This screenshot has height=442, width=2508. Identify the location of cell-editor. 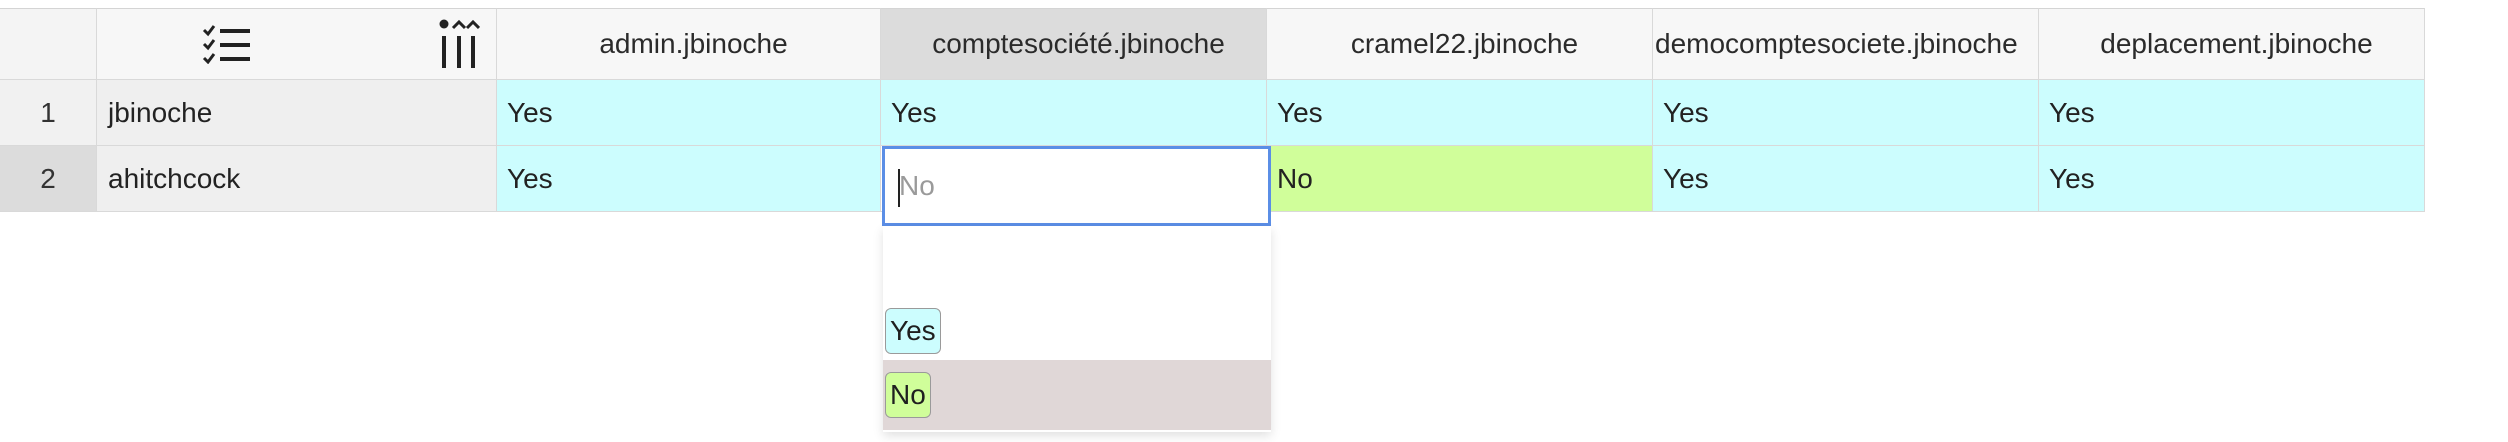
(1076, 186).